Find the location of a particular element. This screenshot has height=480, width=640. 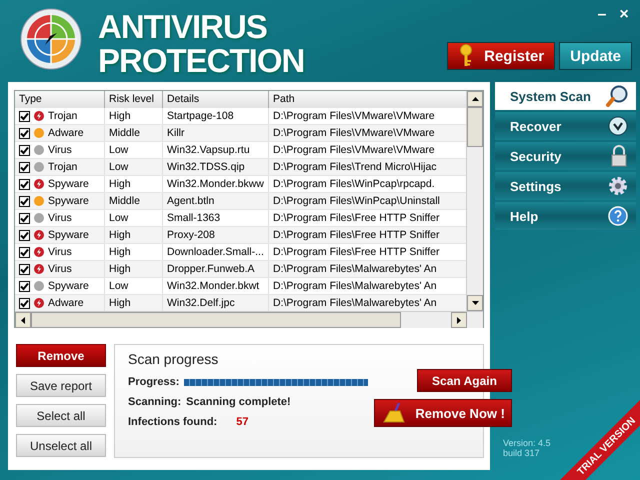

sidebar-item: System Scan is located at coordinates (565, 96).